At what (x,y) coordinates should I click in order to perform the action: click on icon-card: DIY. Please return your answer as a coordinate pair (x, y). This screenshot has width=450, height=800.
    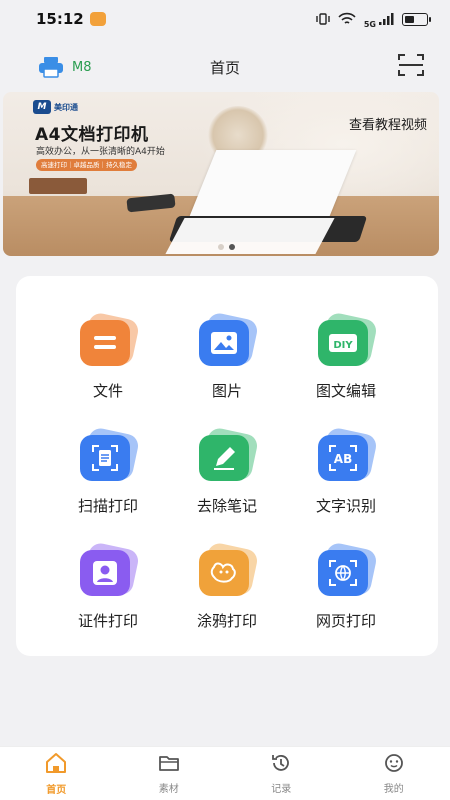
    Looking at the image, I should click on (343, 343).